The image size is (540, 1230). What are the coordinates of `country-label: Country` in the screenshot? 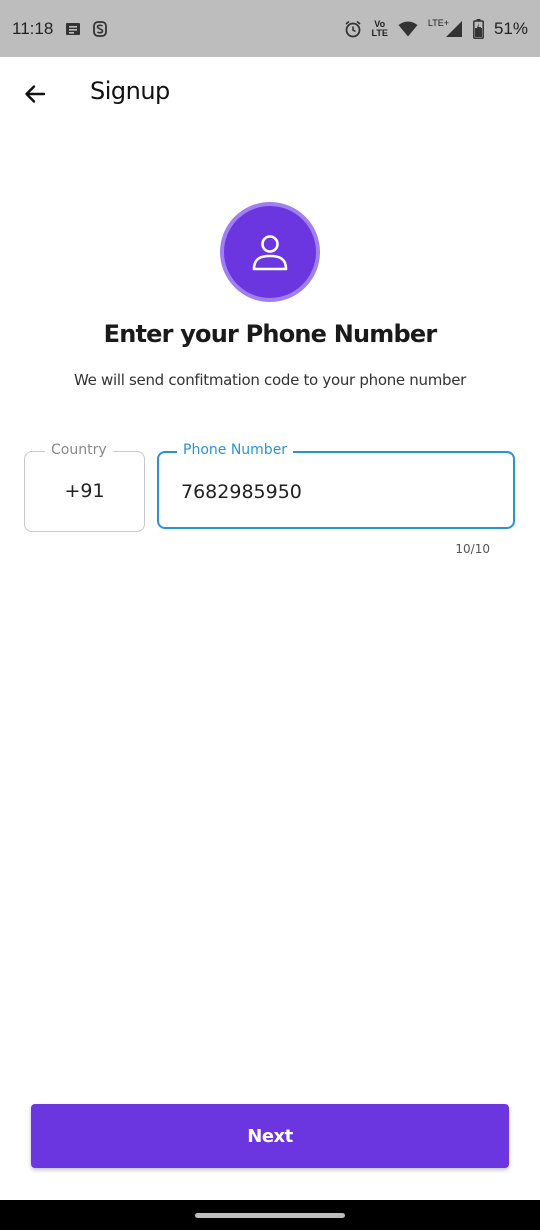 It's located at (79, 450).